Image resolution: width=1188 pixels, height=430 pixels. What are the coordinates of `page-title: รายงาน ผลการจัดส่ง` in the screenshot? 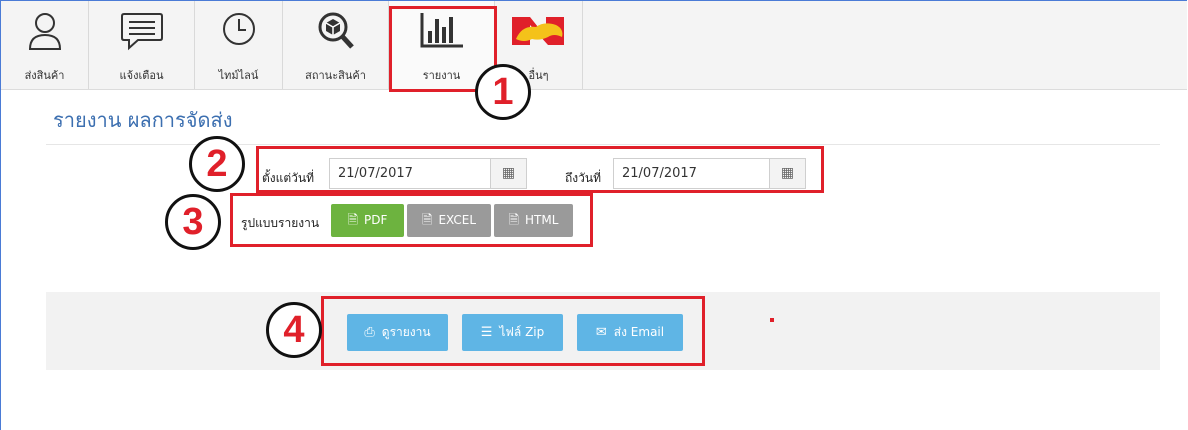 It's located at (143, 120).